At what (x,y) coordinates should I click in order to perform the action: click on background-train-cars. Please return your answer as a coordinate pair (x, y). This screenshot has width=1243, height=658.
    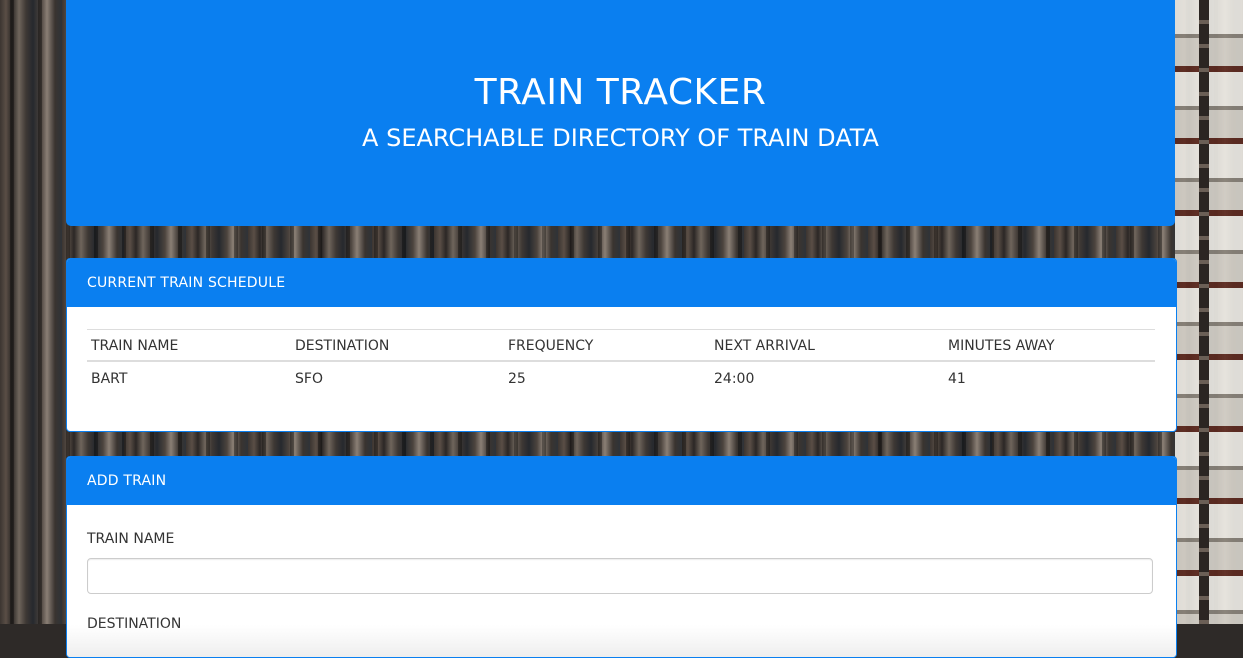
    Looking at the image, I should click on (1209, 312).